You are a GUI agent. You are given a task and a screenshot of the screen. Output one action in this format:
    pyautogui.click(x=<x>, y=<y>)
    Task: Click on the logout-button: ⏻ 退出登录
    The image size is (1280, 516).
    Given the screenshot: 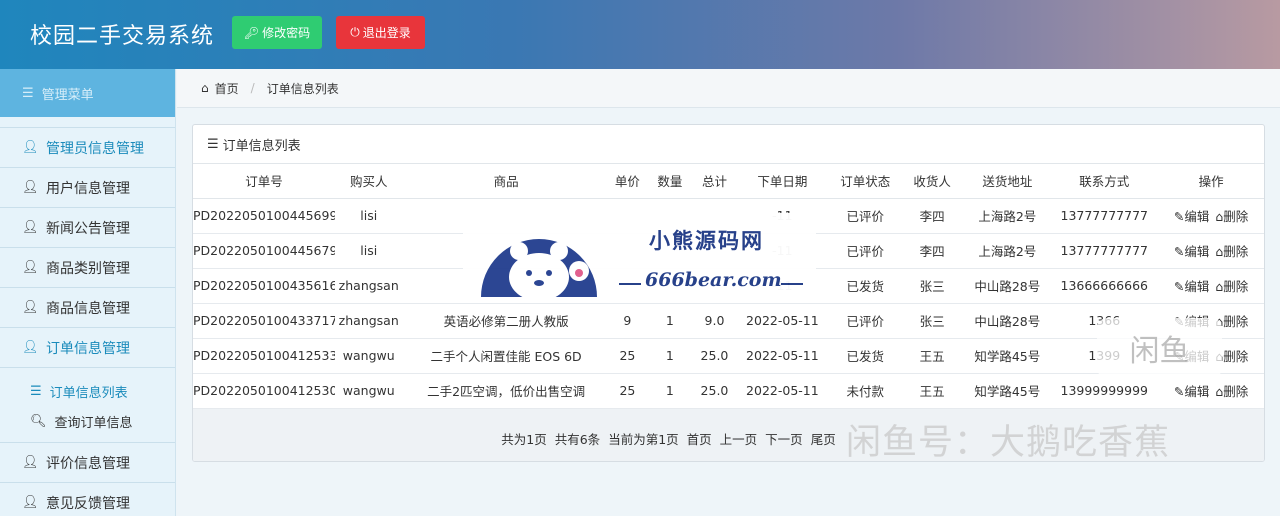 What is the action you would take?
    pyautogui.click(x=380, y=32)
    